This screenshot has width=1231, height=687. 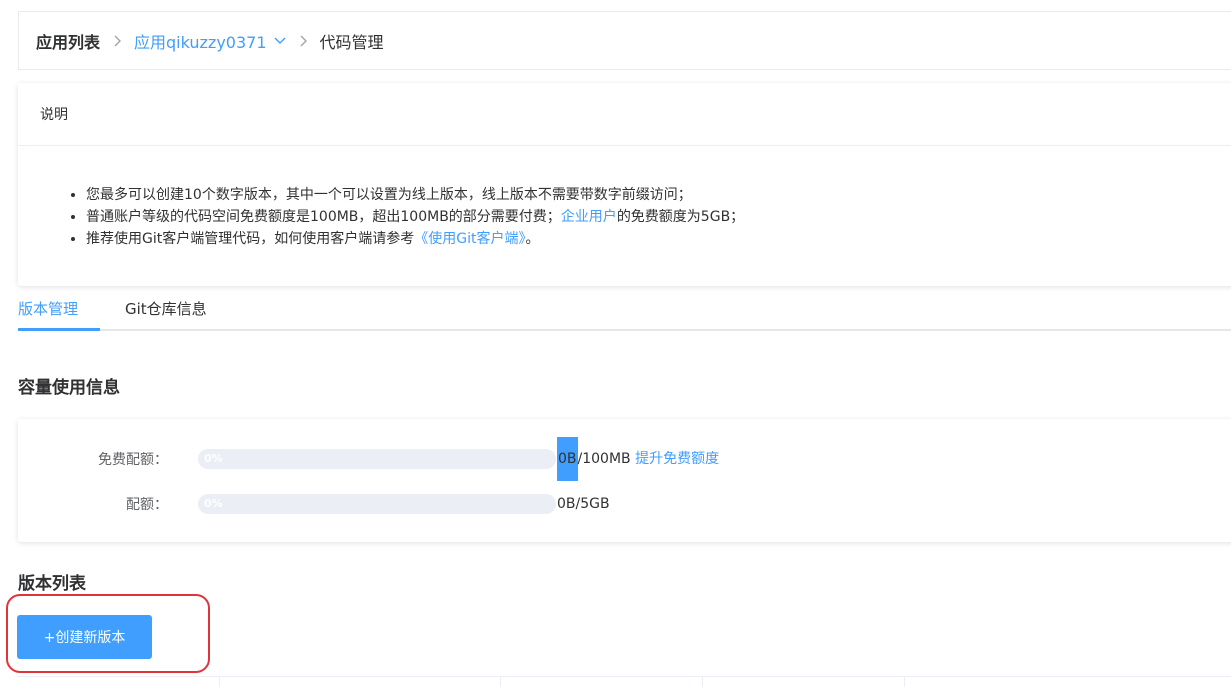 I want to click on free-quota-total: /100MB, so click(x=604, y=459).